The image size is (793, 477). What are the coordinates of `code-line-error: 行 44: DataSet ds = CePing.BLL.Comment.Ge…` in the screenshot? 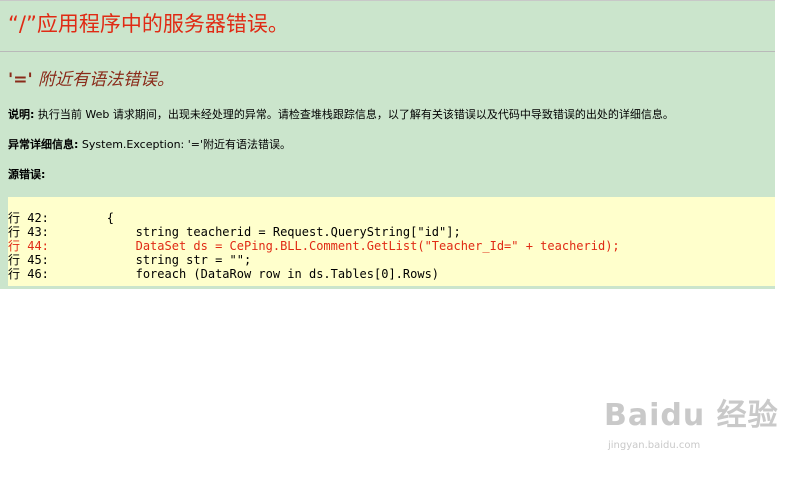 It's located at (314, 246).